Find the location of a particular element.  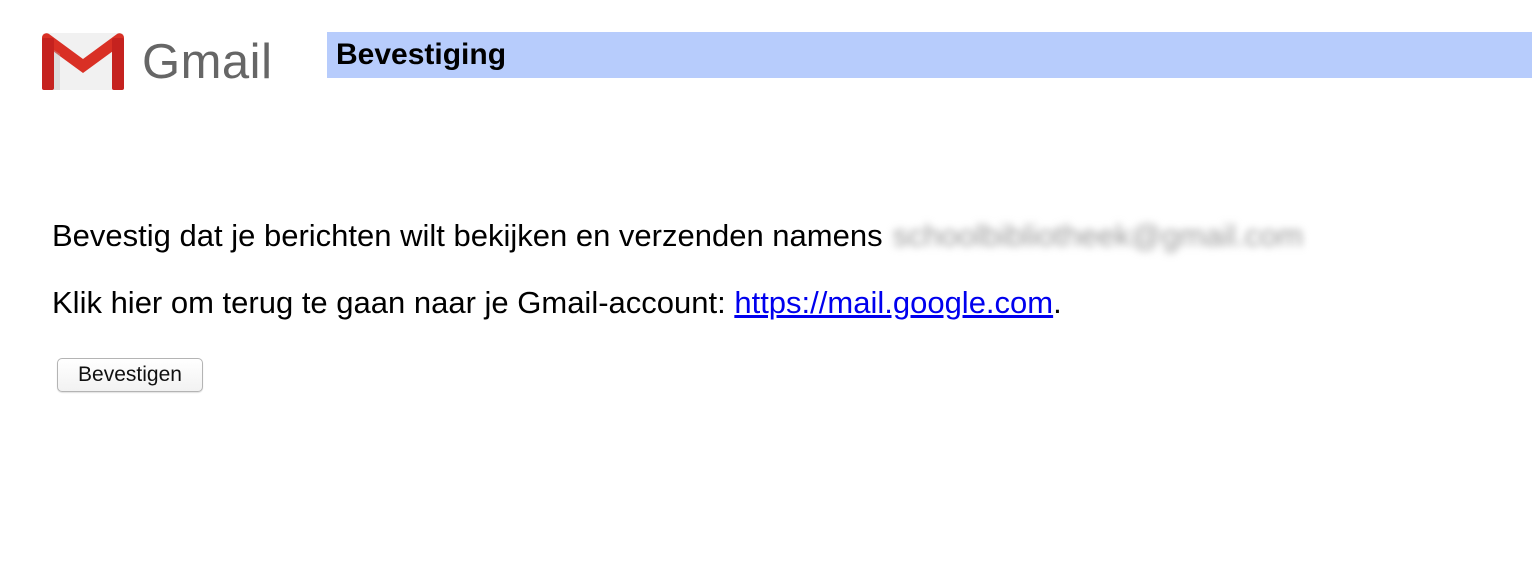

confirm-button: Bevestigen is located at coordinates (130, 375).